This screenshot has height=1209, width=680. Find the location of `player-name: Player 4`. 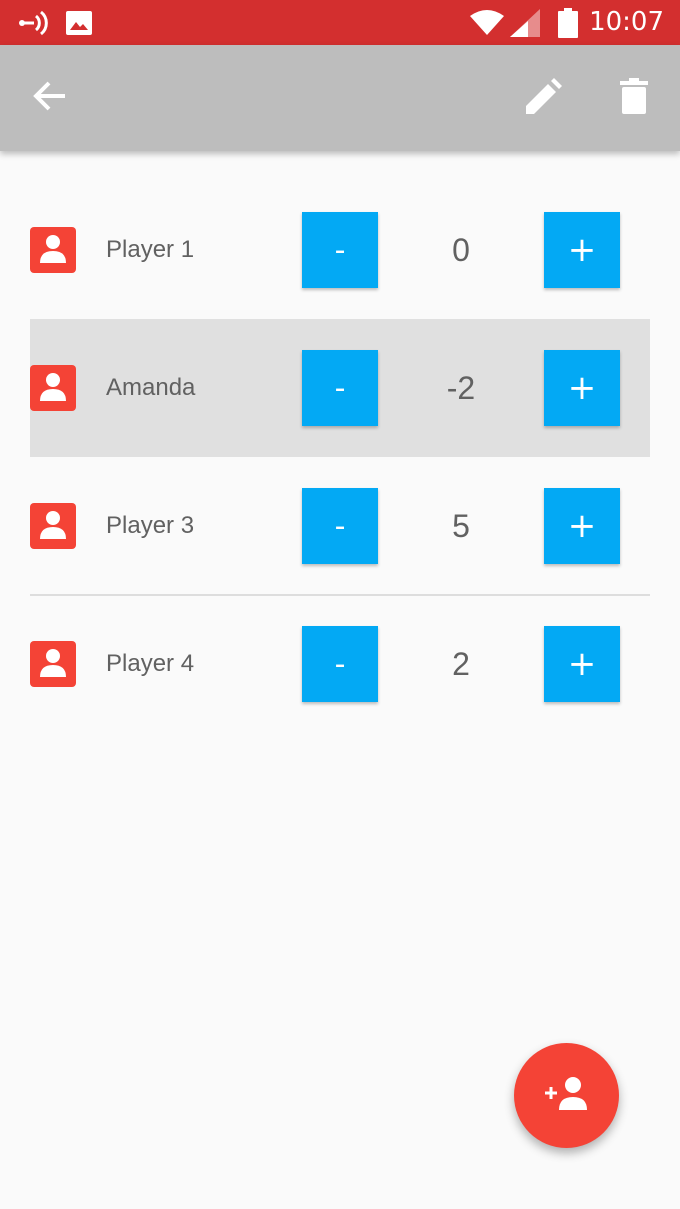

player-name: Player 4 is located at coordinates (150, 663).